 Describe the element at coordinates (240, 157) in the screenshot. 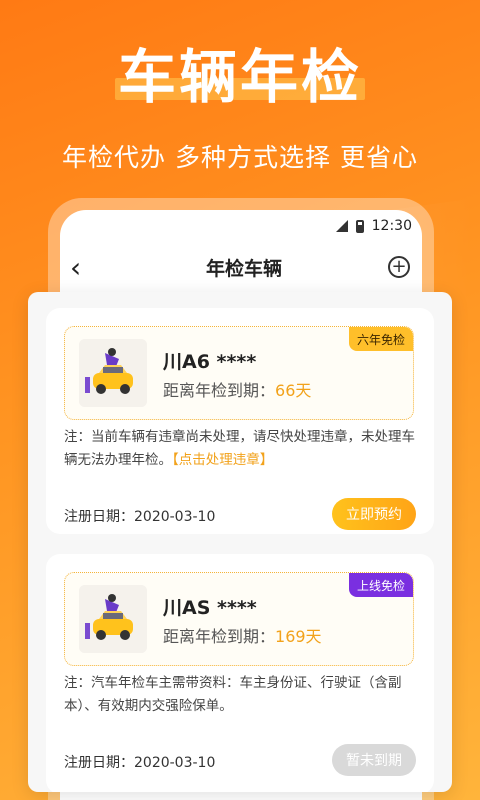

I see `hero-subtitle: 年检代办 多种方式选择 更省心` at that location.